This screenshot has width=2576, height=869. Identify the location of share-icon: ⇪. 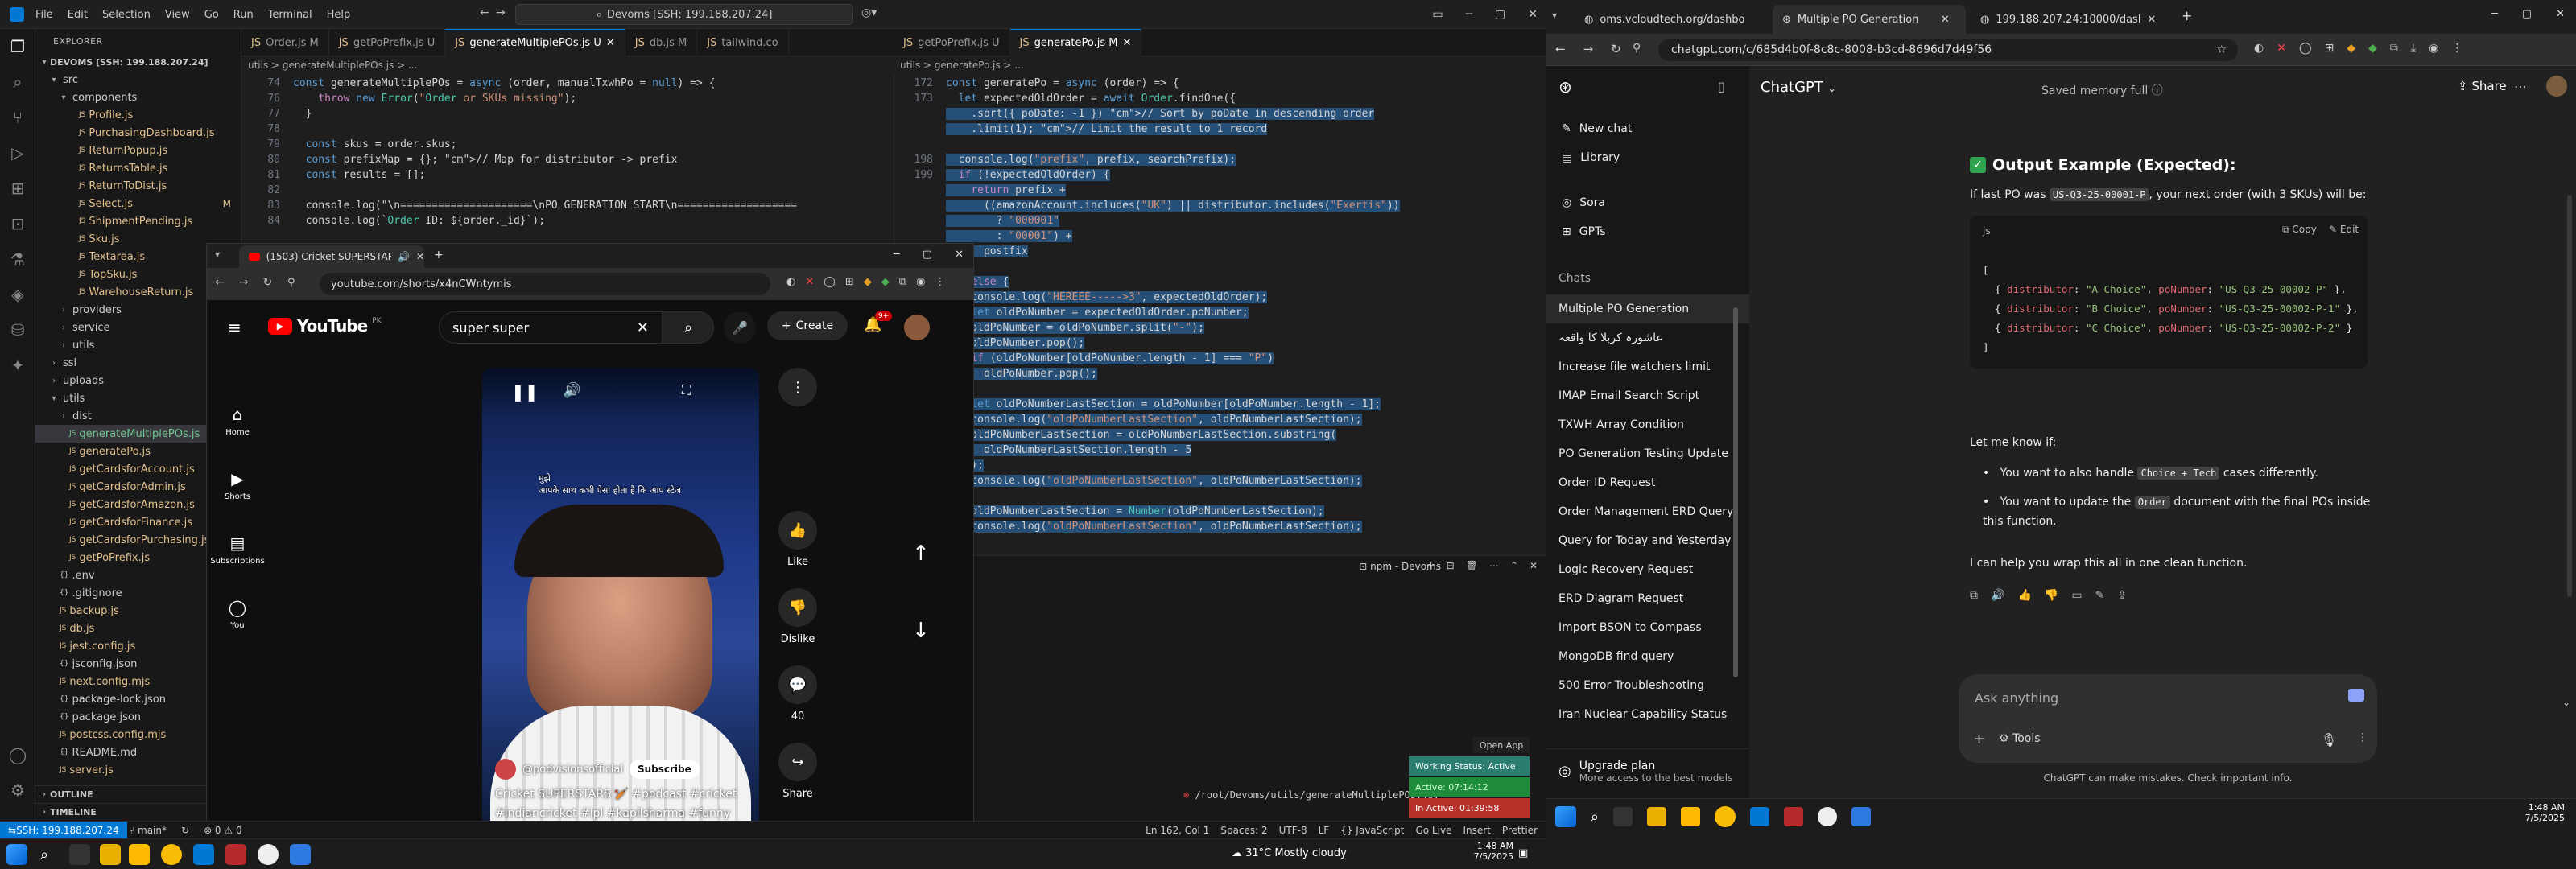
(2122, 595).